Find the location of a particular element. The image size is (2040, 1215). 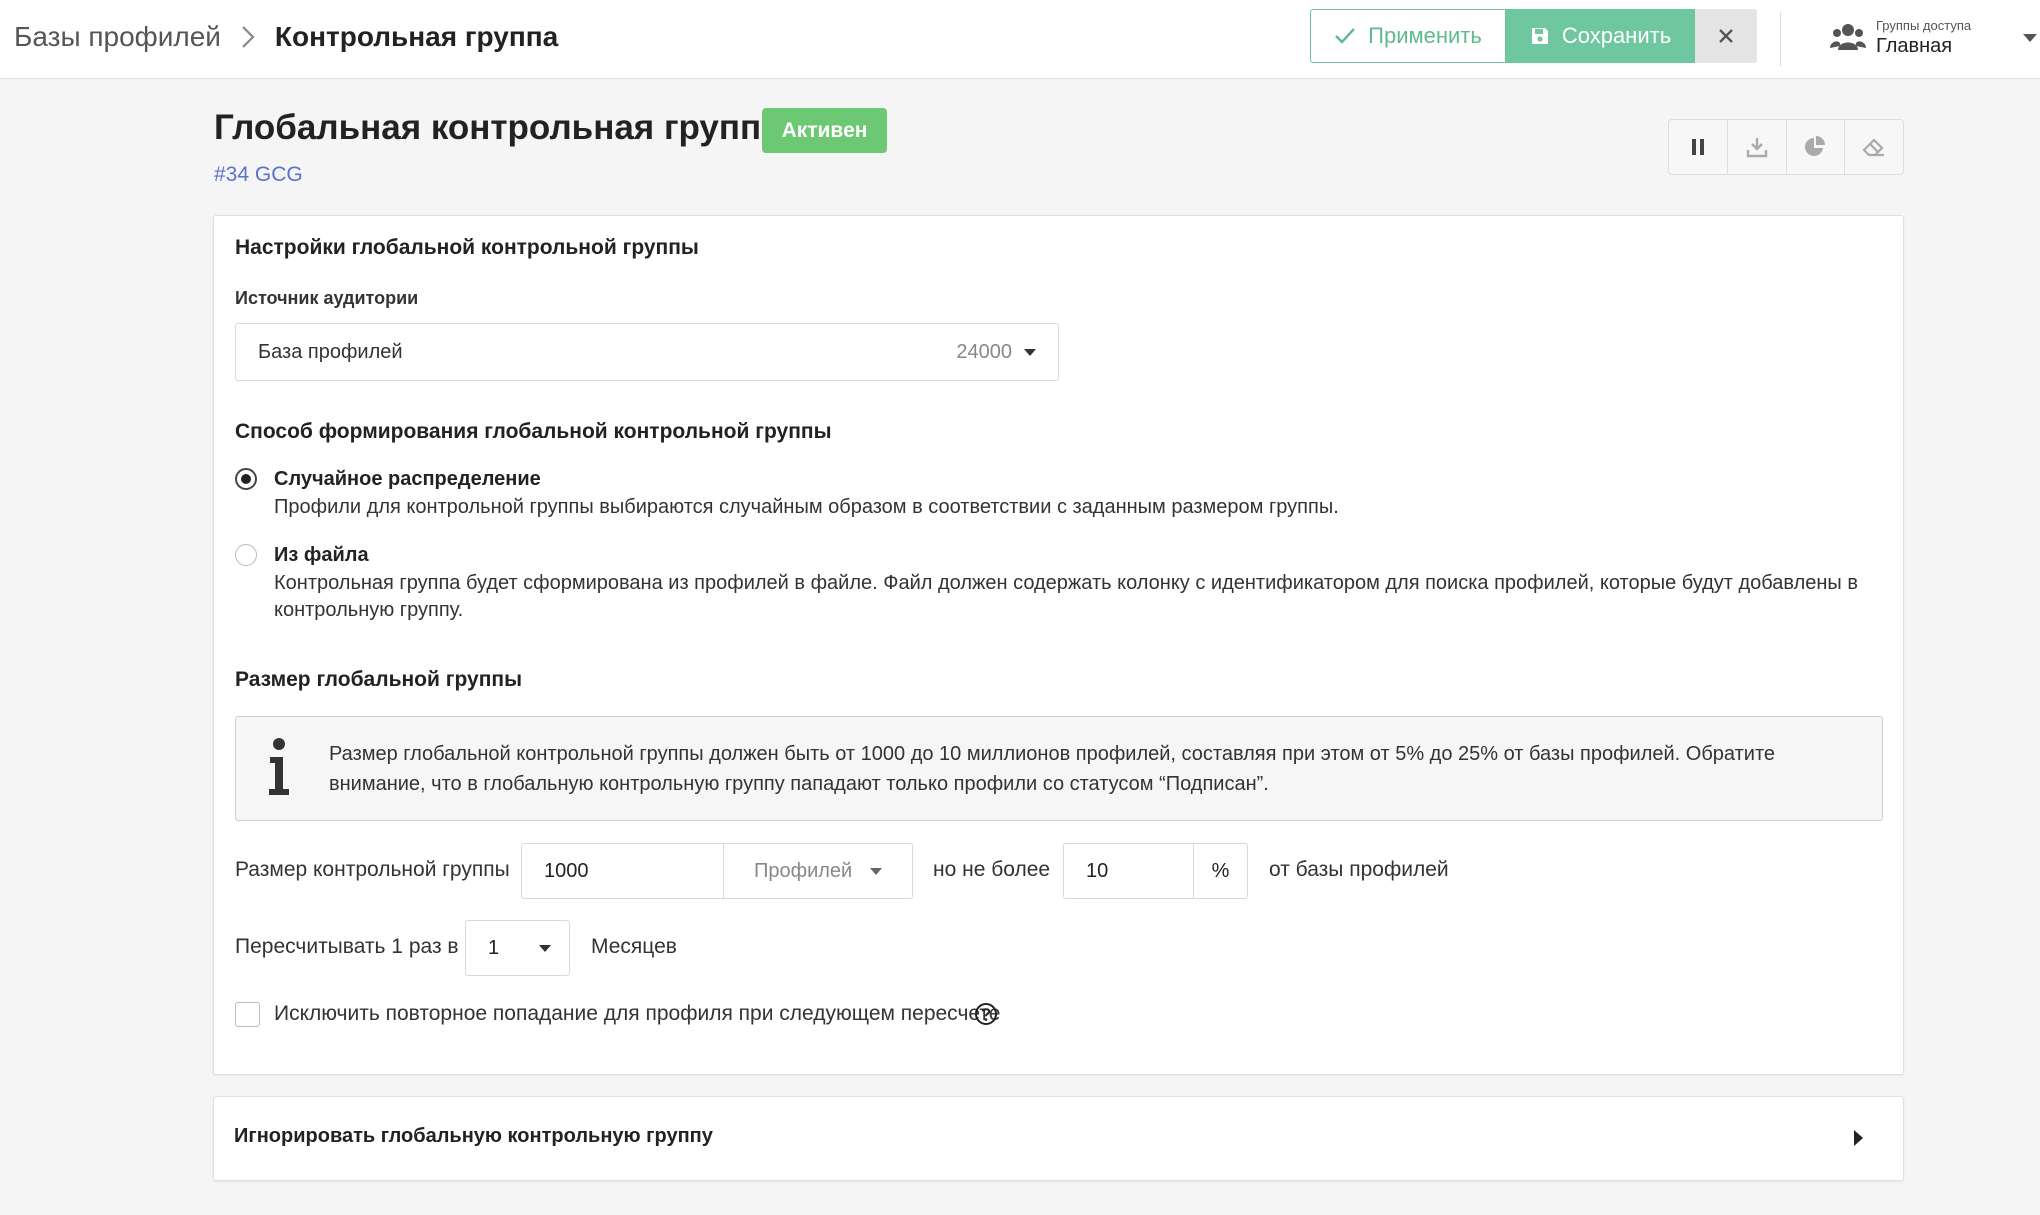

size-input-value: 1000 is located at coordinates (566, 870).